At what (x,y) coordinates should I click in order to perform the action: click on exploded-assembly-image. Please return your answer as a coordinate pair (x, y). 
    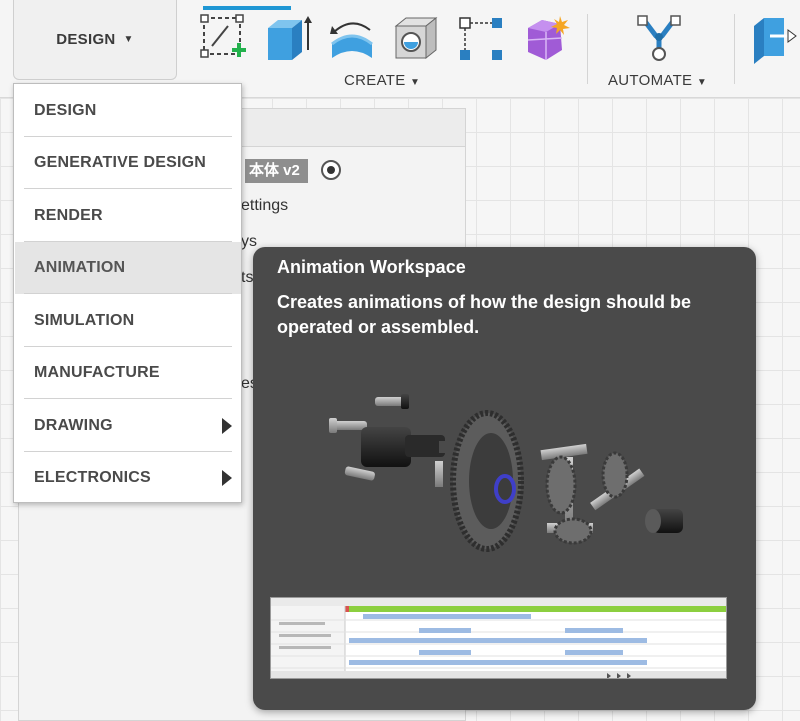
    Looking at the image, I should click on (506, 473).